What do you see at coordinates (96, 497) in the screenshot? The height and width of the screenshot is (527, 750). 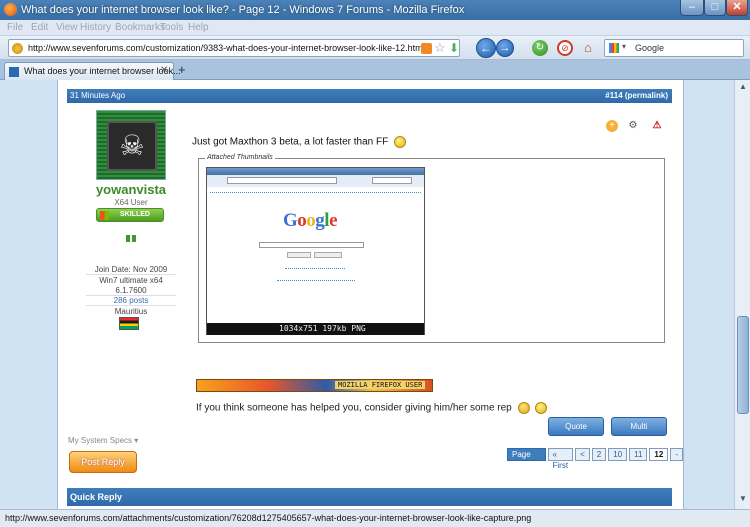 I see `quick-reply-label: Quick Reply` at bounding box center [96, 497].